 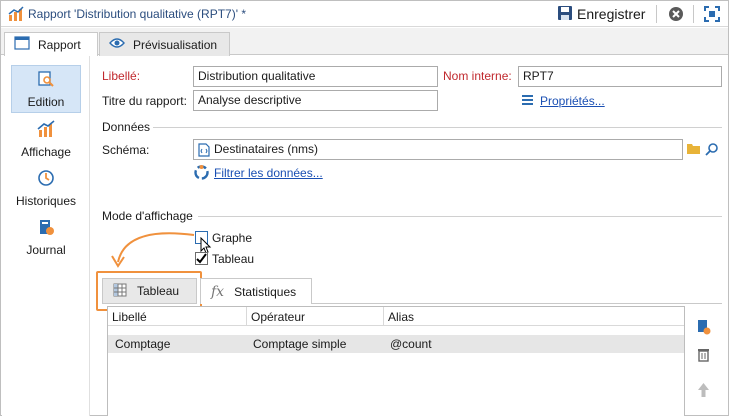 What do you see at coordinates (315, 316) in the screenshot?
I see `column-header: Opérateur` at bounding box center [315, 316].